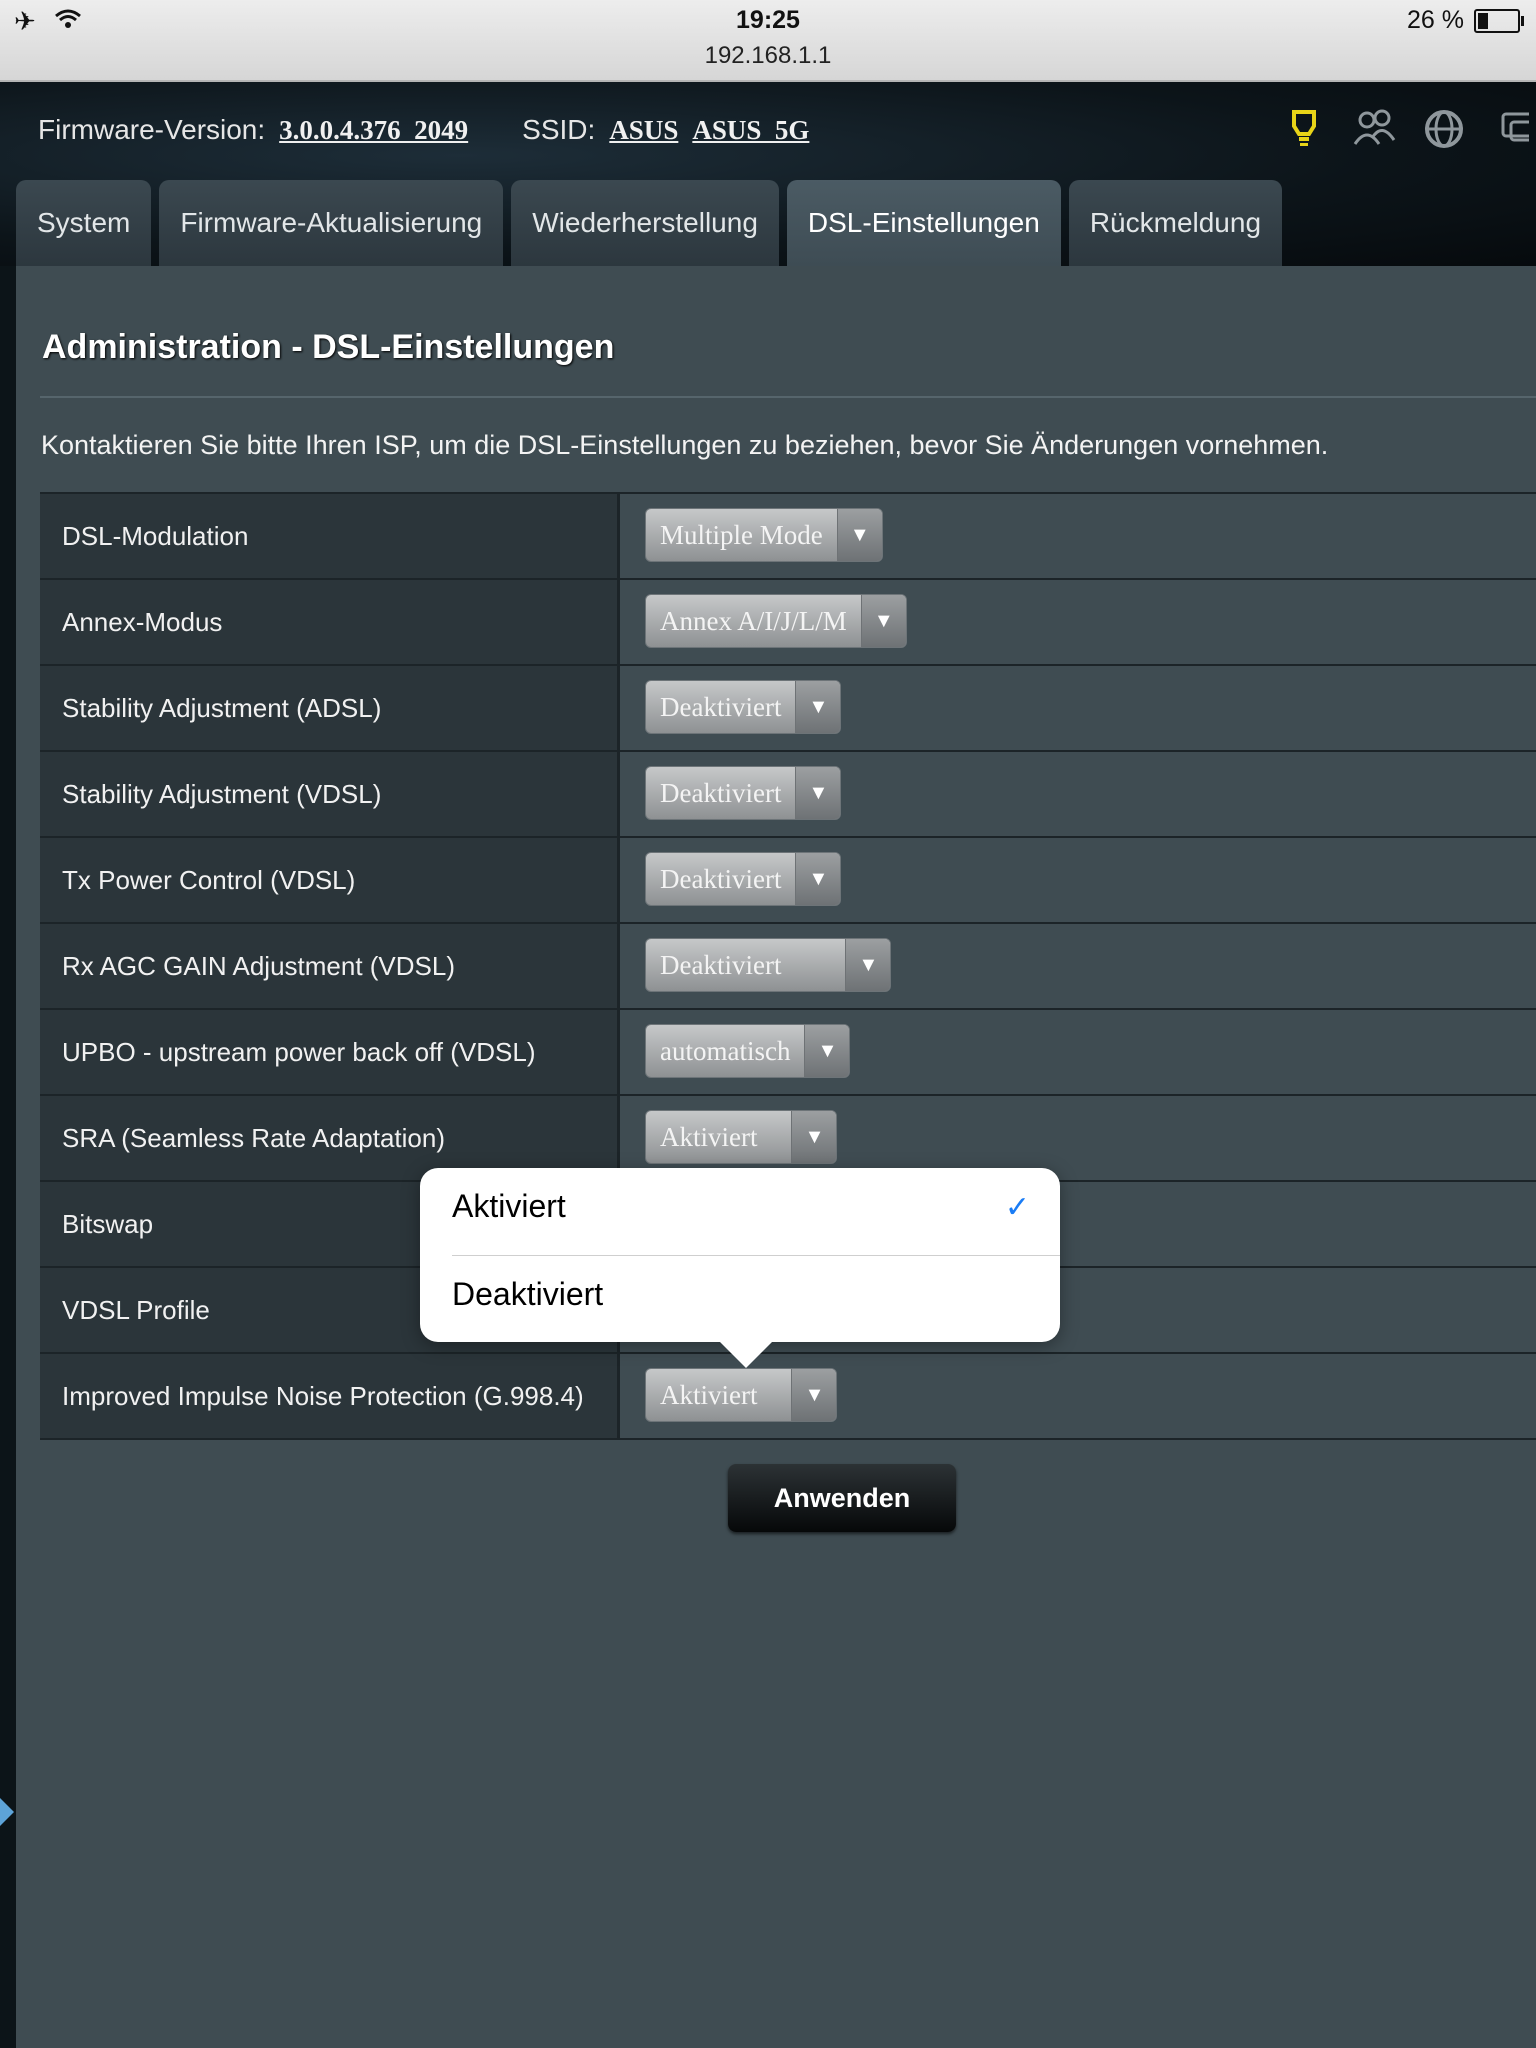 This screenshot has width=1536, height=2048. Describe the element at coordinates (741, 1137) in the screenshot. I see `sra-select: Aktiviert ▼` at that location.